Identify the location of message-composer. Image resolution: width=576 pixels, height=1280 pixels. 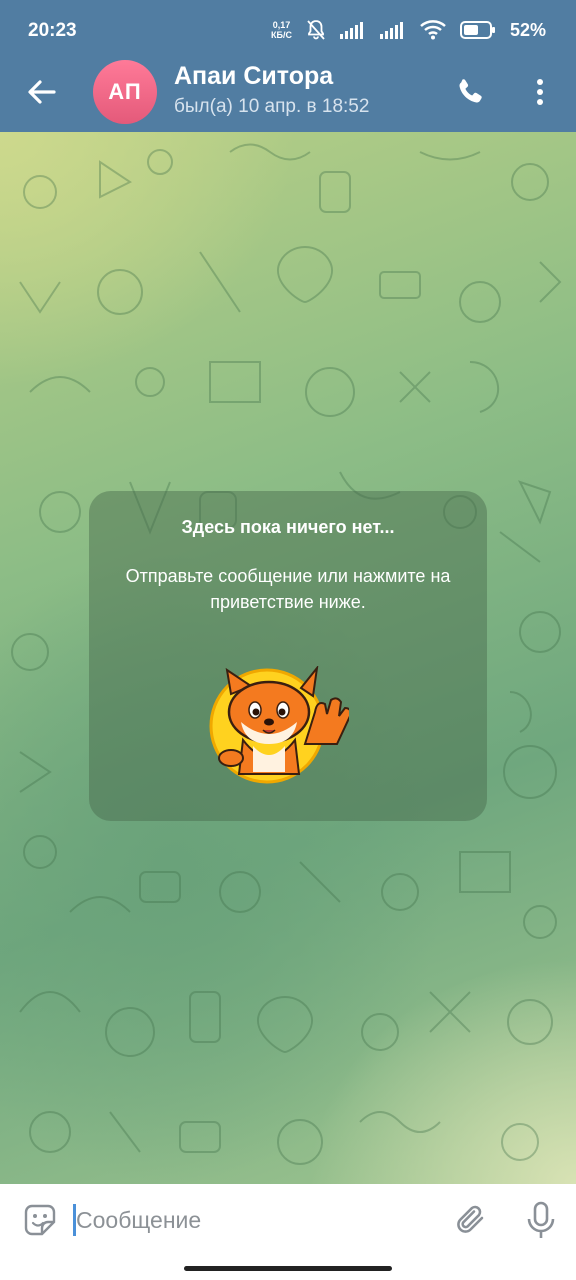
(288, 1232).